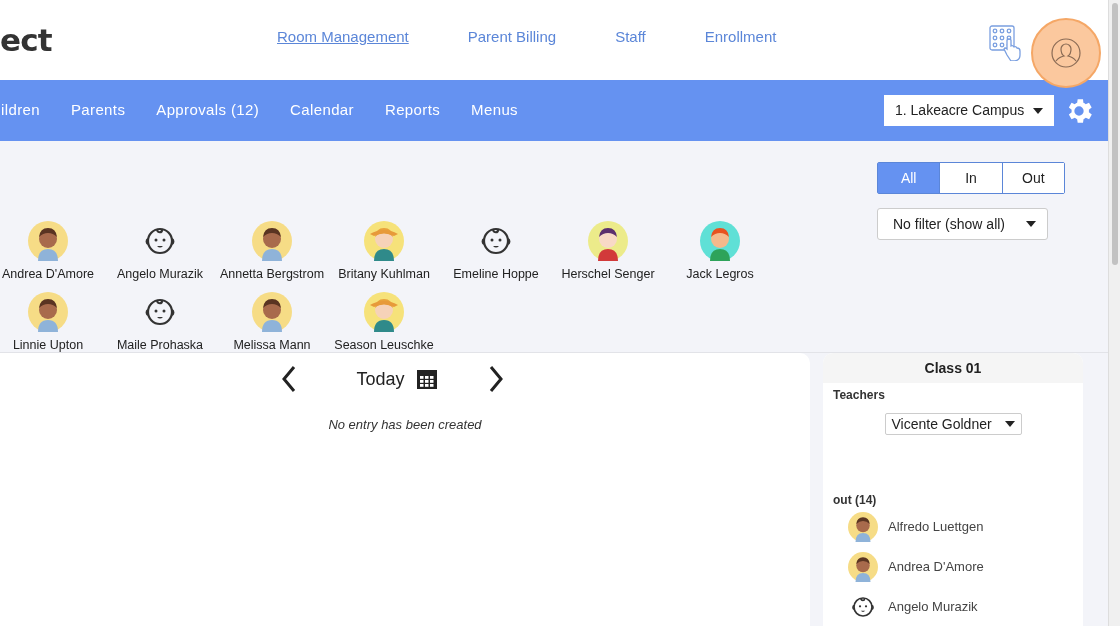  I want to click on section-label: Teachers, so click(859, 395).